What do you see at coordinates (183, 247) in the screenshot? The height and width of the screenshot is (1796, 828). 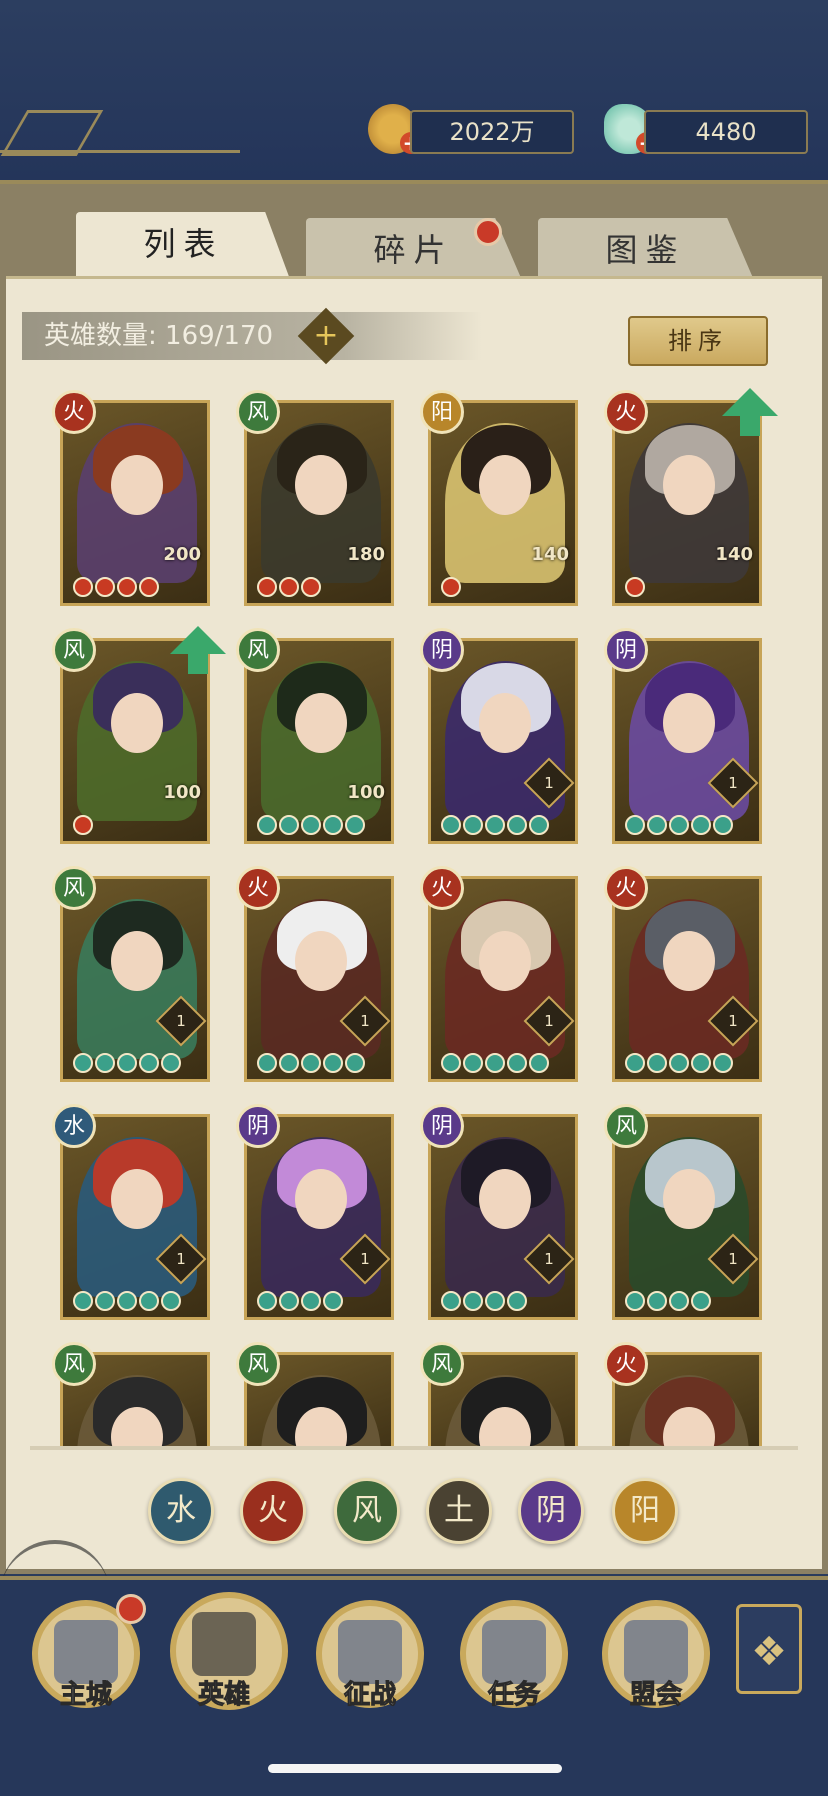 I see `tab-list: 列表` at bounding box center [183, 247].